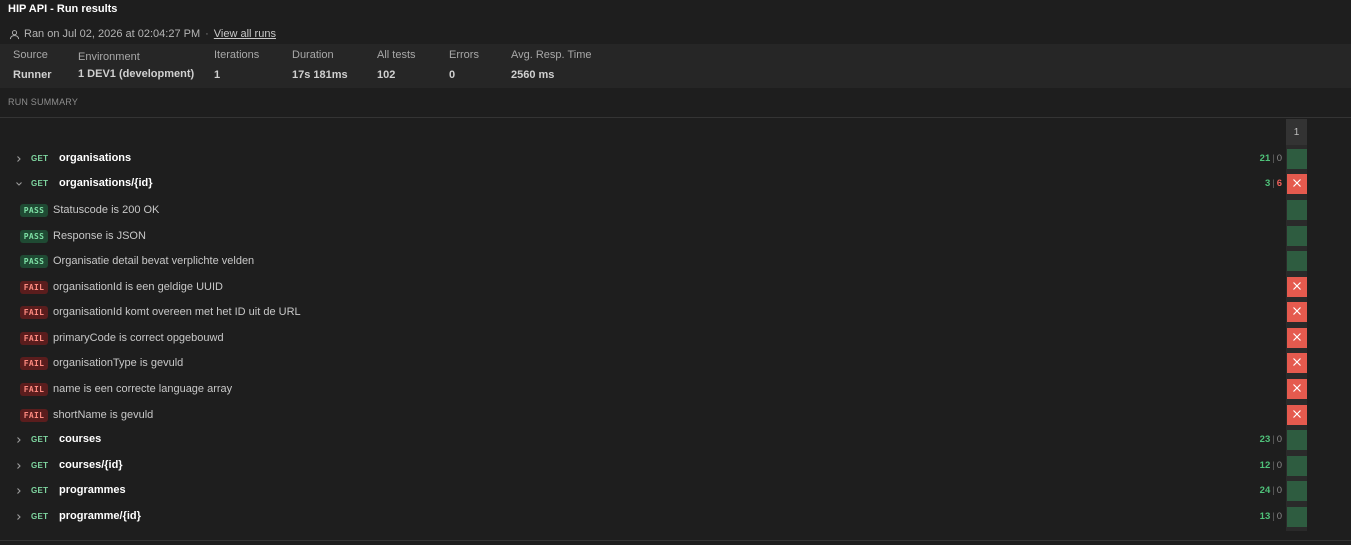 Image resolution: width=1351 pixels, height=545 pixels. I want to click on test-row: FAIL organisationId is een geldige UUID, so click(675, 287).